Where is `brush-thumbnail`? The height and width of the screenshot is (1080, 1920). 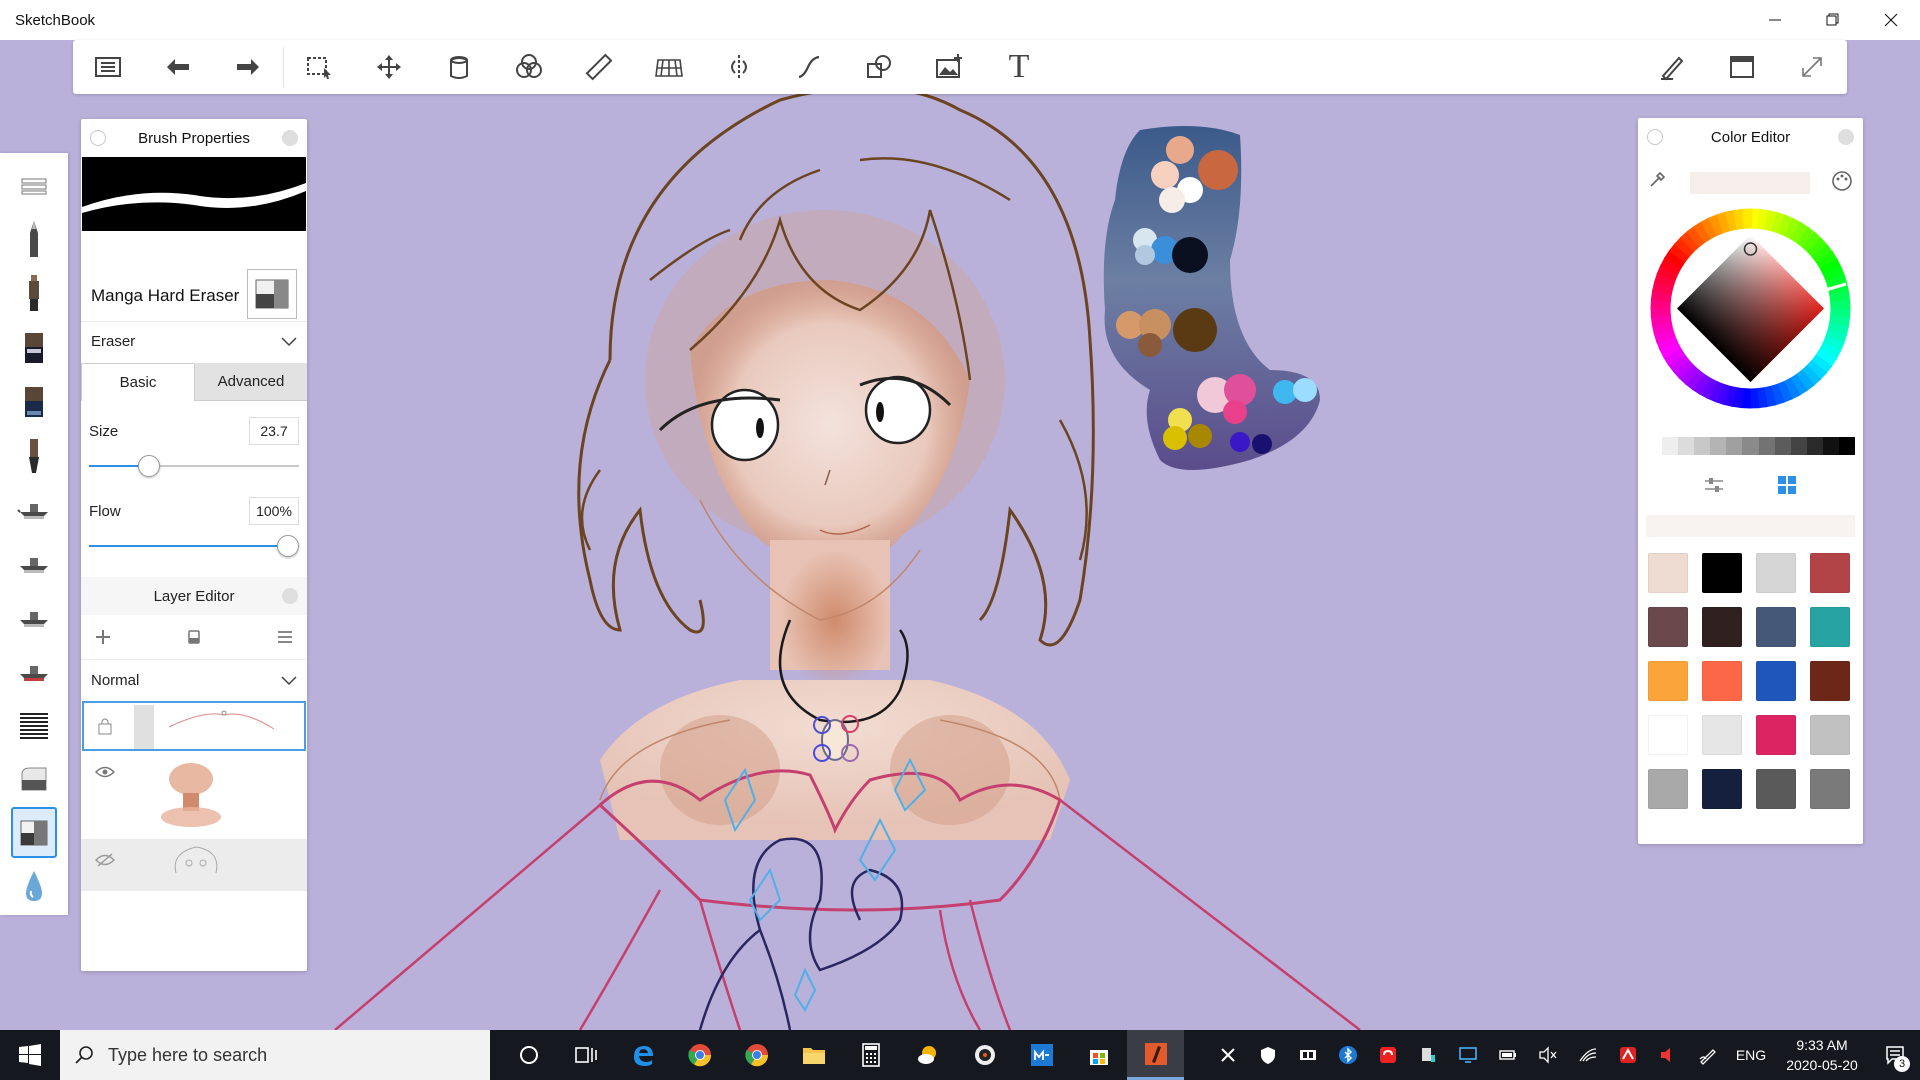
brush-thumbnail is located at coordinates (272, 294).